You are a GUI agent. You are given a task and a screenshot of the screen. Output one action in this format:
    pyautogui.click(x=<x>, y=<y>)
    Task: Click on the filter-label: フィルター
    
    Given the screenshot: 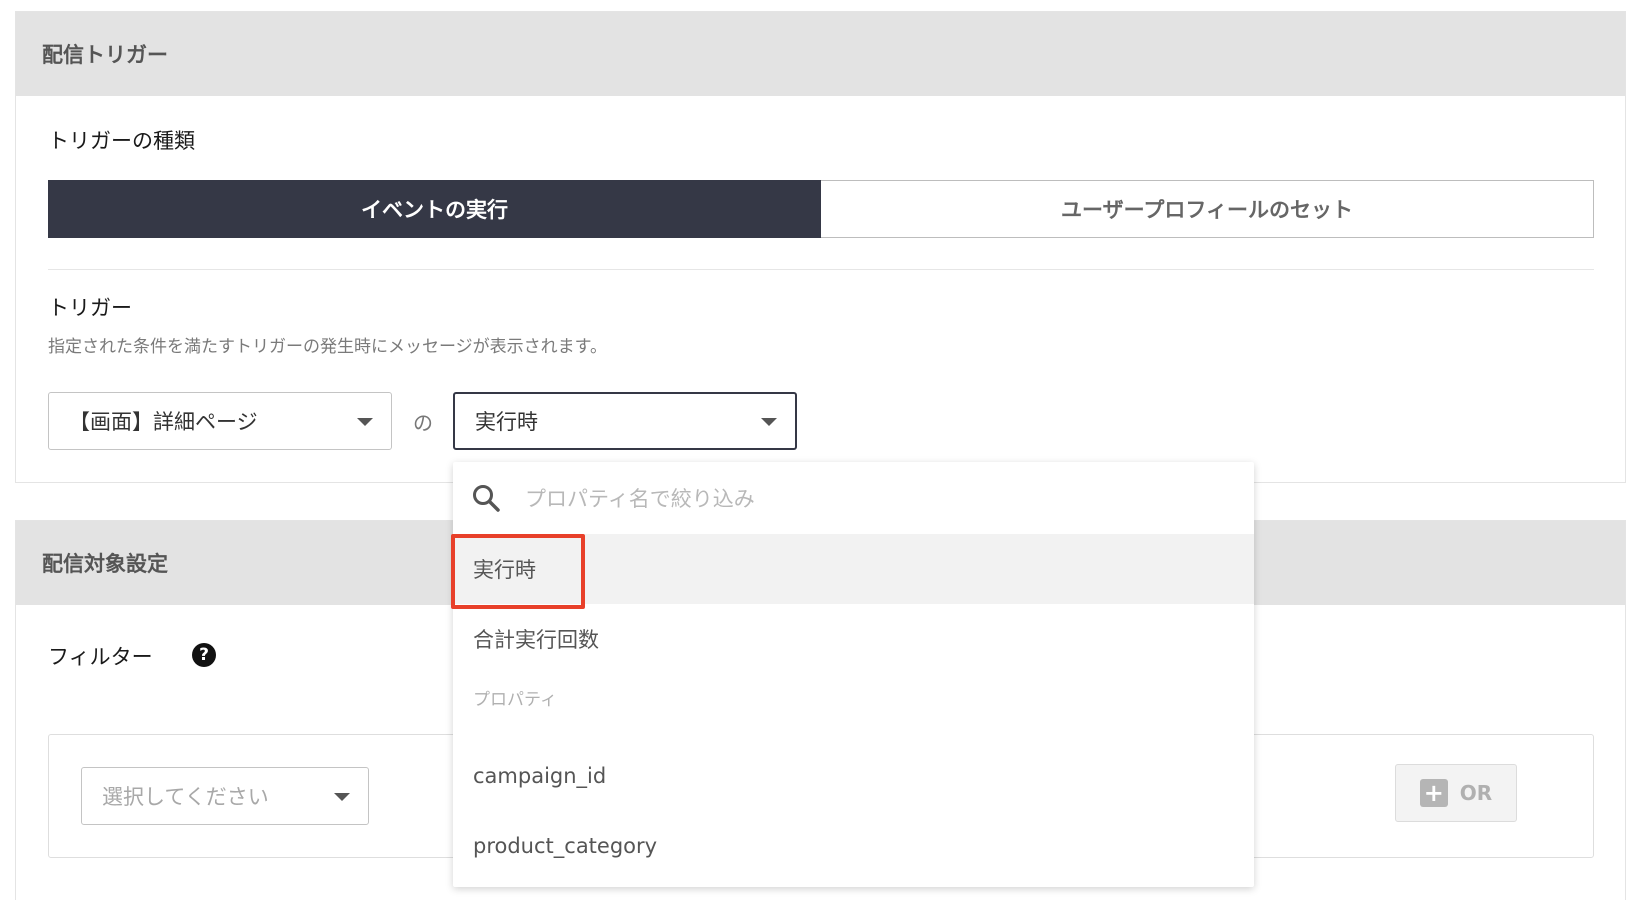 What is the action you would take?
    pyautogui.click(x=100, y=657)
    